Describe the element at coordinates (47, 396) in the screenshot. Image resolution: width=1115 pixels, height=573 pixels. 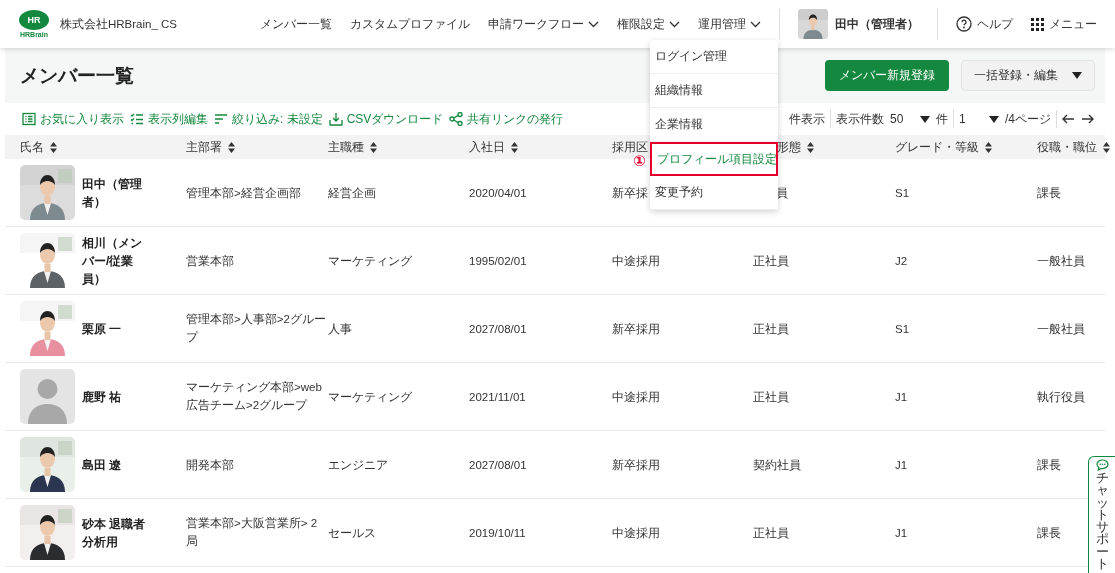
I see `person-placeholder-icon` at that location.